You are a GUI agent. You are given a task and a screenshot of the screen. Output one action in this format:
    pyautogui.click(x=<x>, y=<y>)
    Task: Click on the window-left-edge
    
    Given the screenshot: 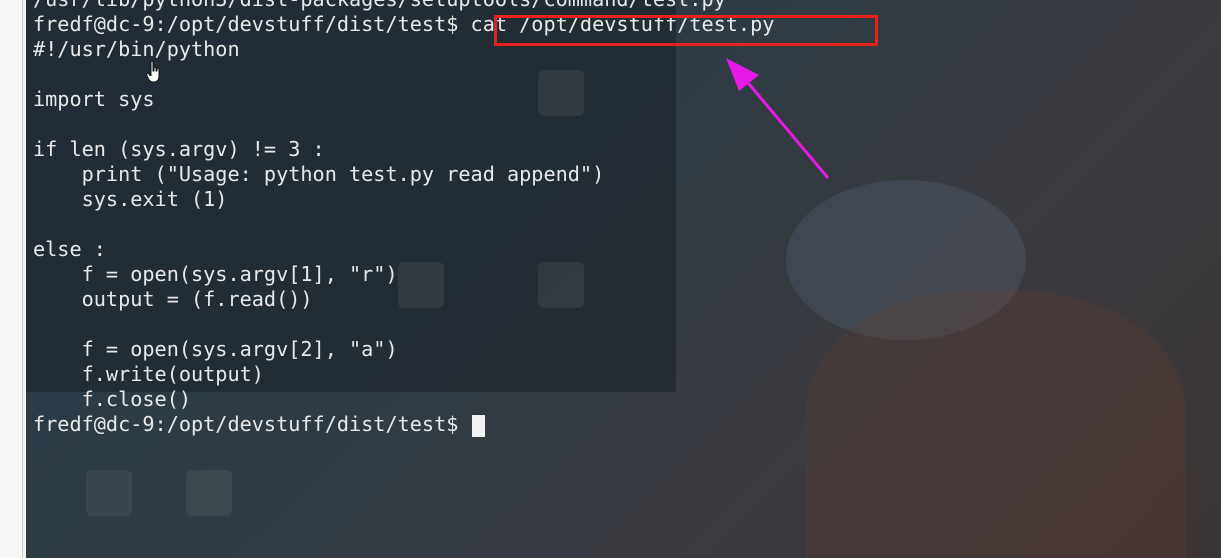 What is the action you would take?
    pyautogui.click(x=11, y=279)
    